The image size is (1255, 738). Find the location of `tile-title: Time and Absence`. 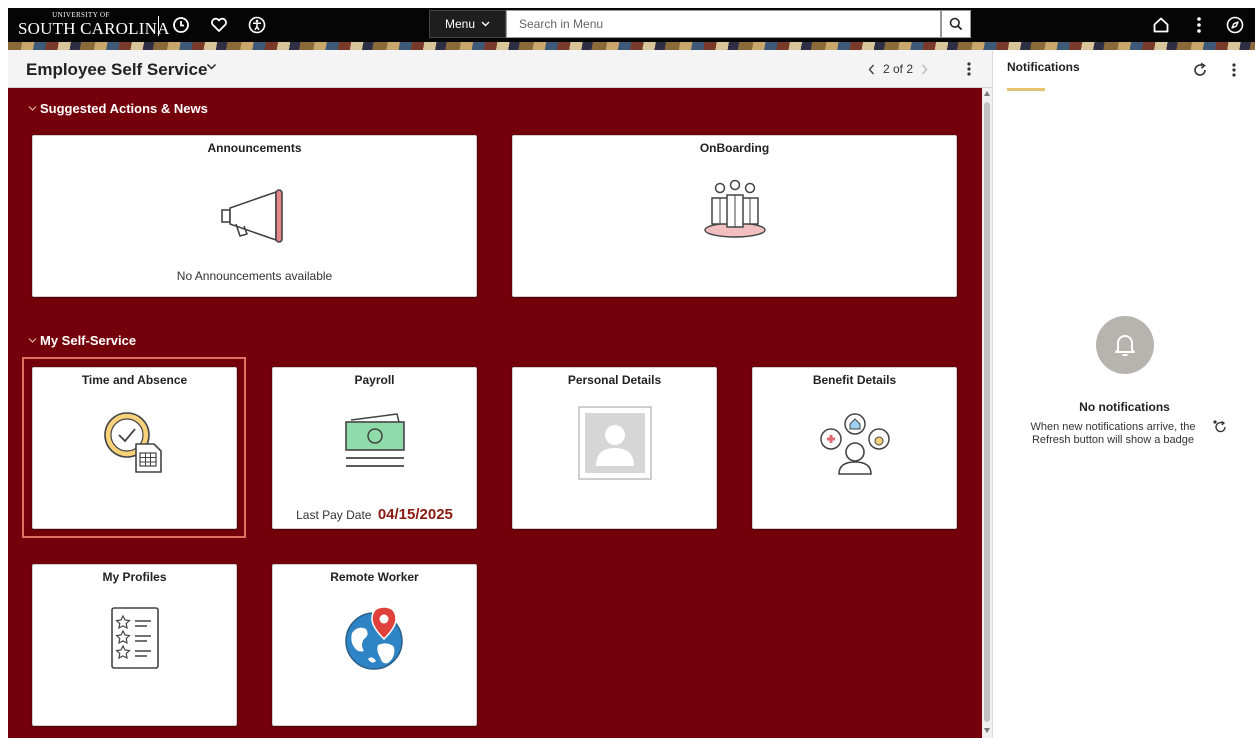

tile-title: Time and Absence is located at coordinates (134, 380).